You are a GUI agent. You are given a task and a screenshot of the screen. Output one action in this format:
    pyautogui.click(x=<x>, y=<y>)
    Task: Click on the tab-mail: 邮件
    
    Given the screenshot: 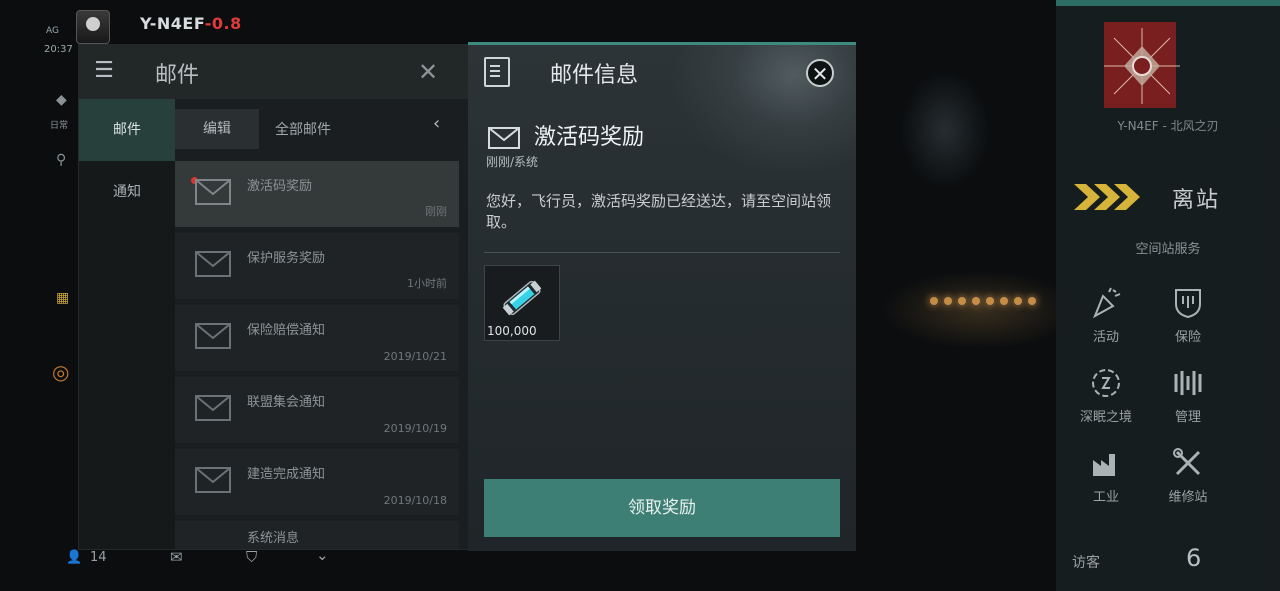 What is the action you would take?
    pyautogui.click(x=127, y=130)
    